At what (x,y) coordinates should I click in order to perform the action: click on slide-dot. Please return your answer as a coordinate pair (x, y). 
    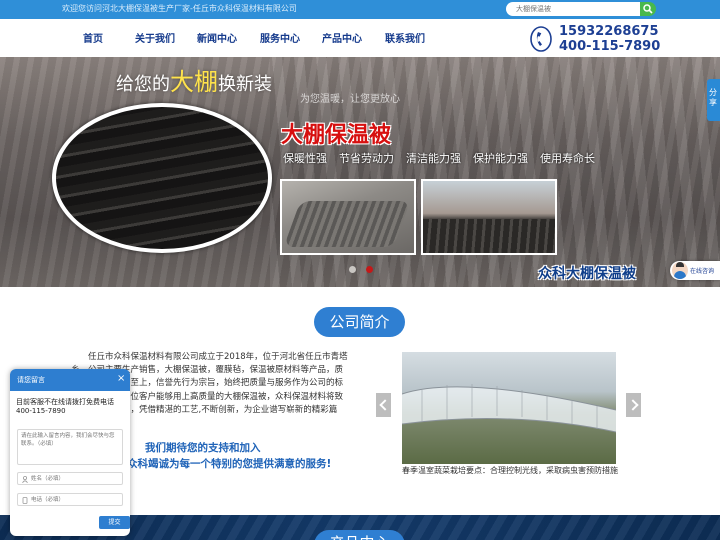
    Looking at the image, I should click on (352, 269).